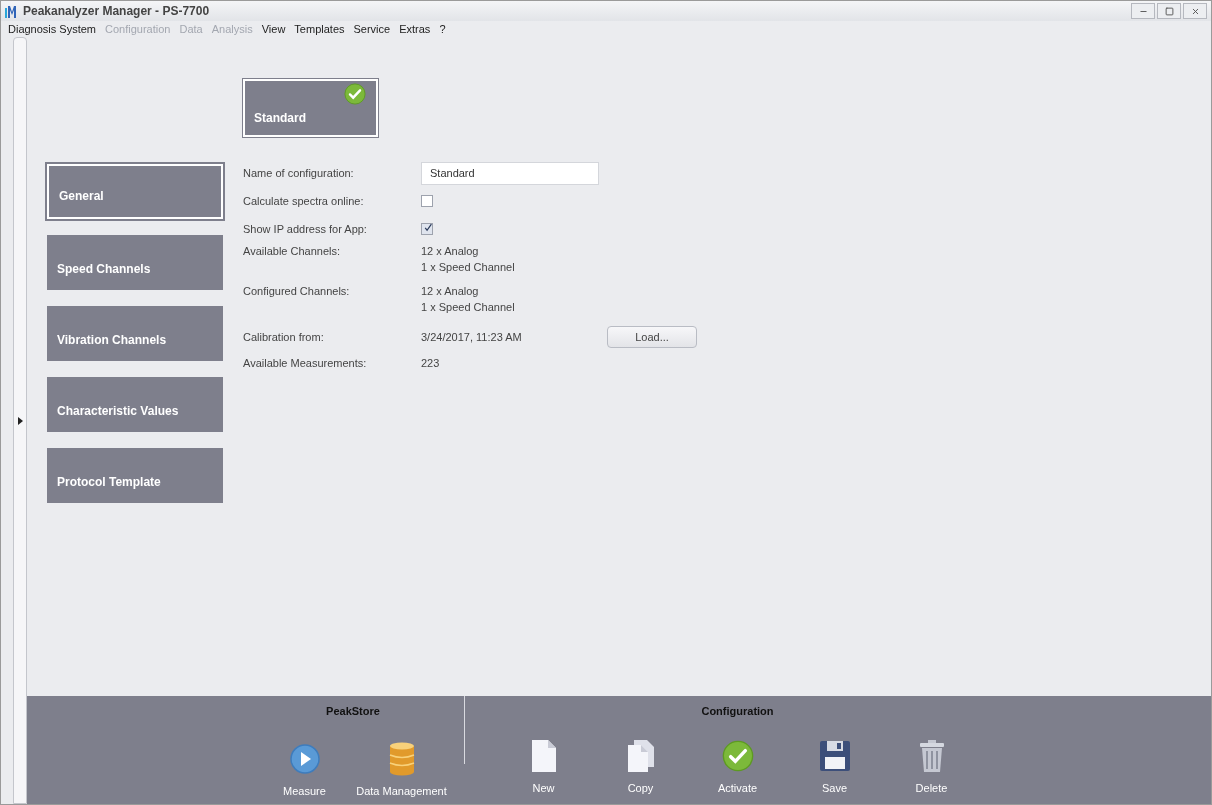  I want to click on toolbar-button: Delete, so click(931, 766).